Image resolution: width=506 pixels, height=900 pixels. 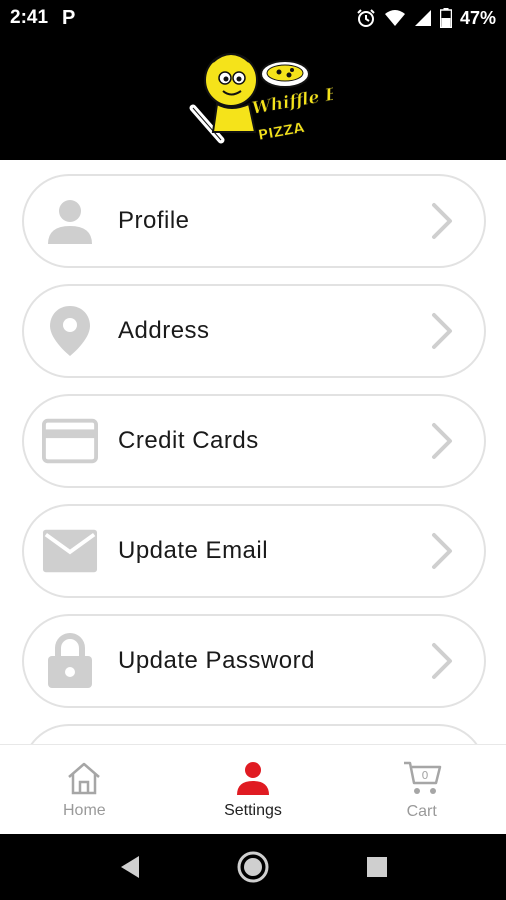 I want to click on alarm-icon, so click(x=366, y=18).